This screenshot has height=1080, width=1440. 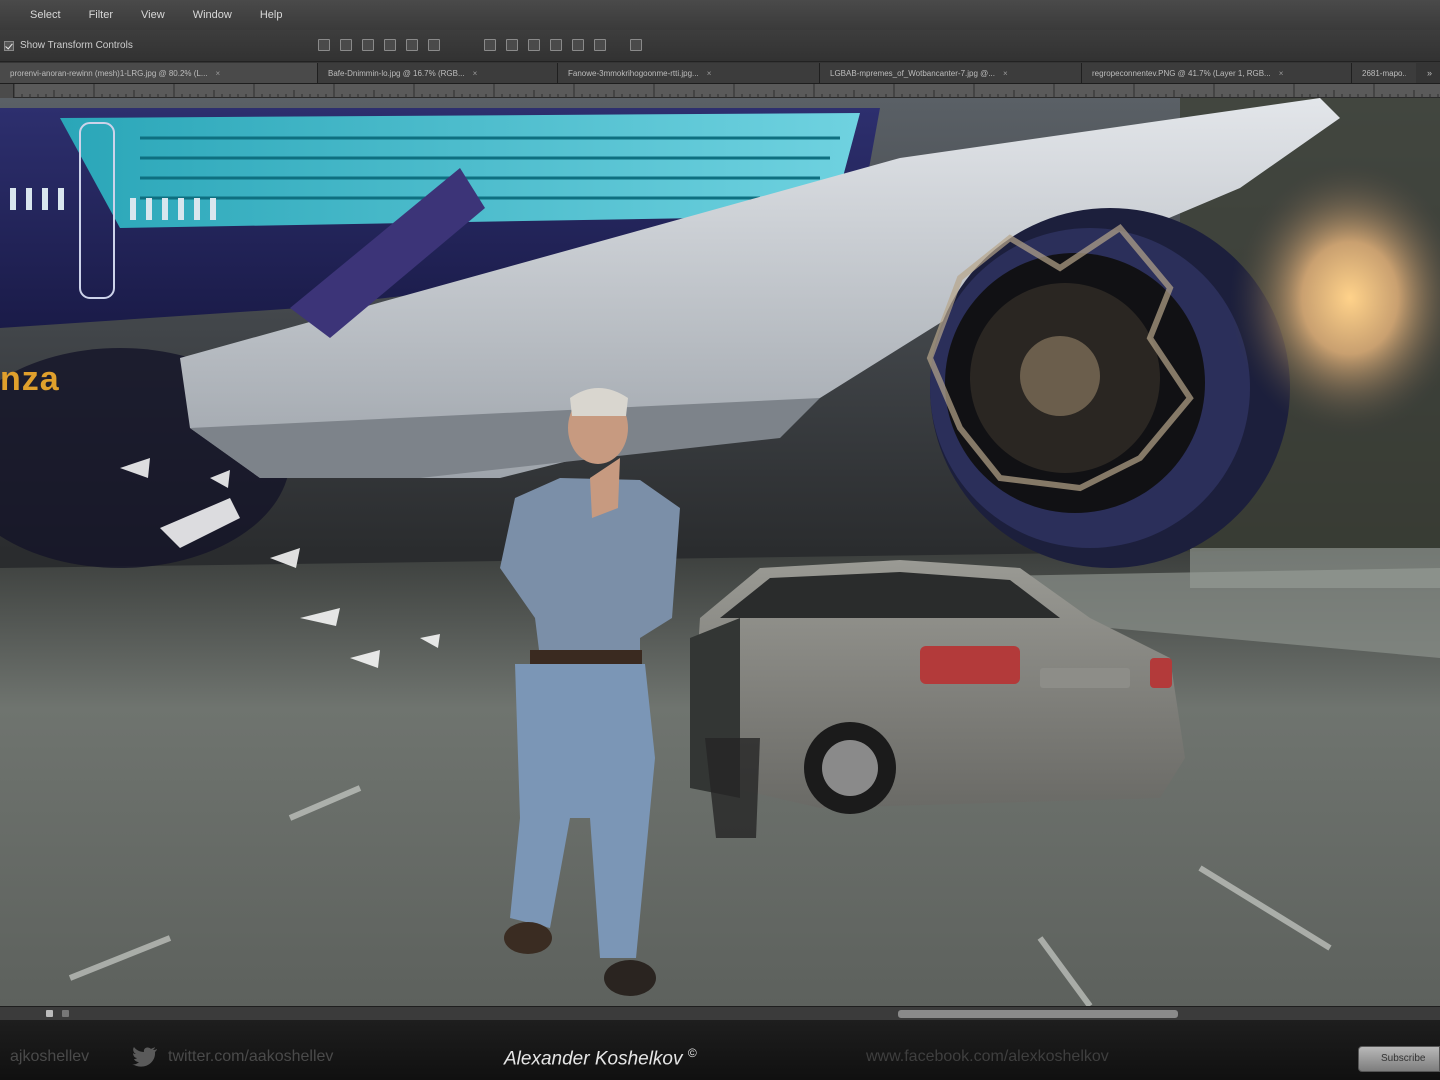 I want to click on horizontal-scrollbar, so click(x=720, y=1013).